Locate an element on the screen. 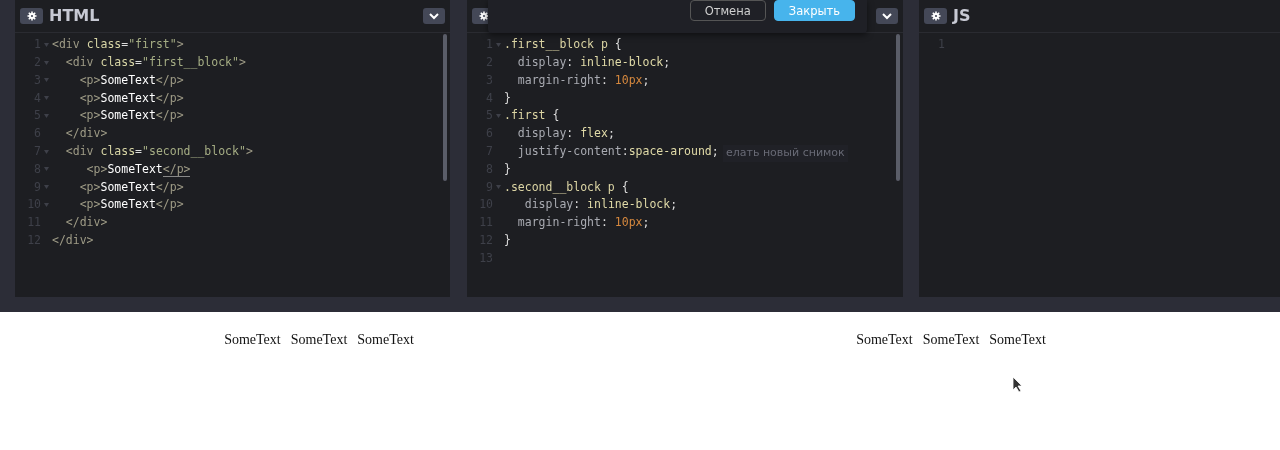  panel-title: JS is located at coordinates (962, 16).